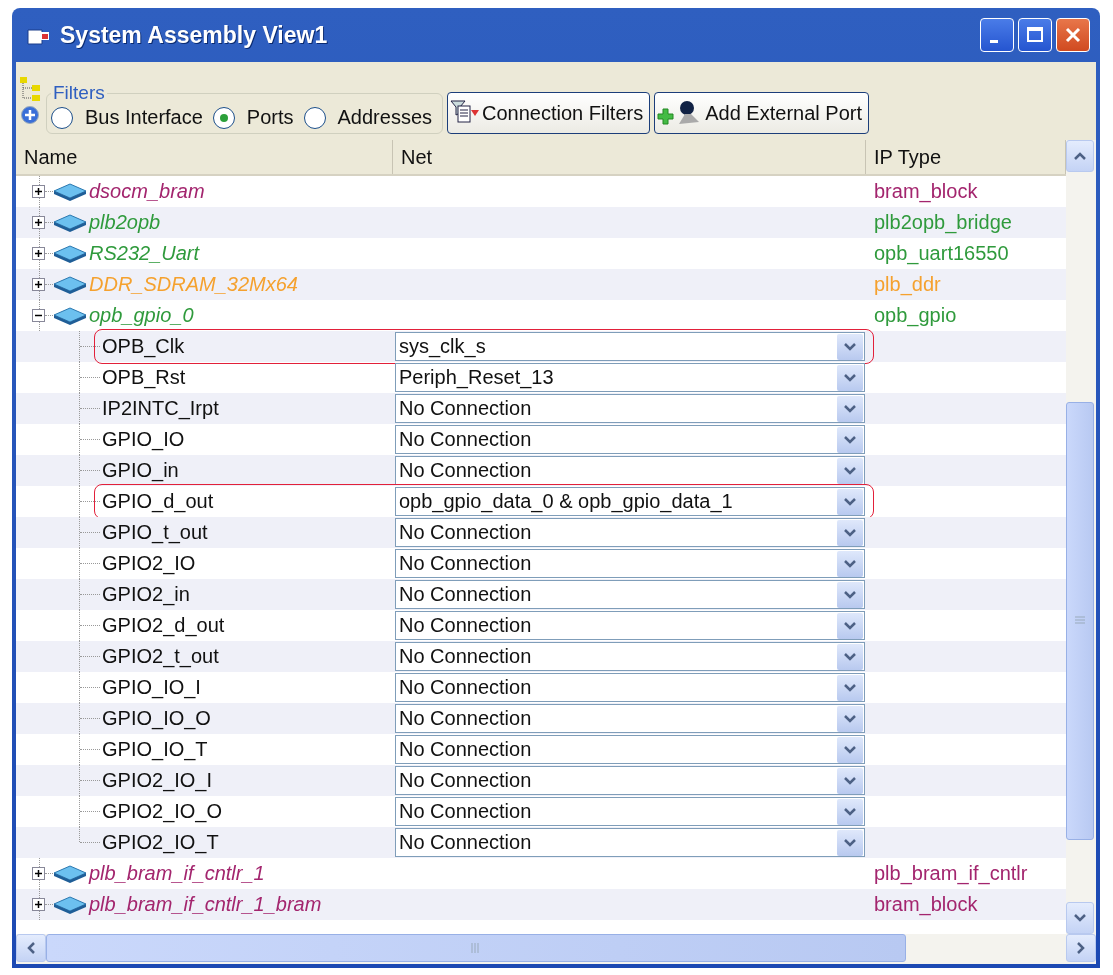 The height and width of the screenshot is (975, 1113). I want to click on ip-type: opb_uart16550, so click(941, 253).